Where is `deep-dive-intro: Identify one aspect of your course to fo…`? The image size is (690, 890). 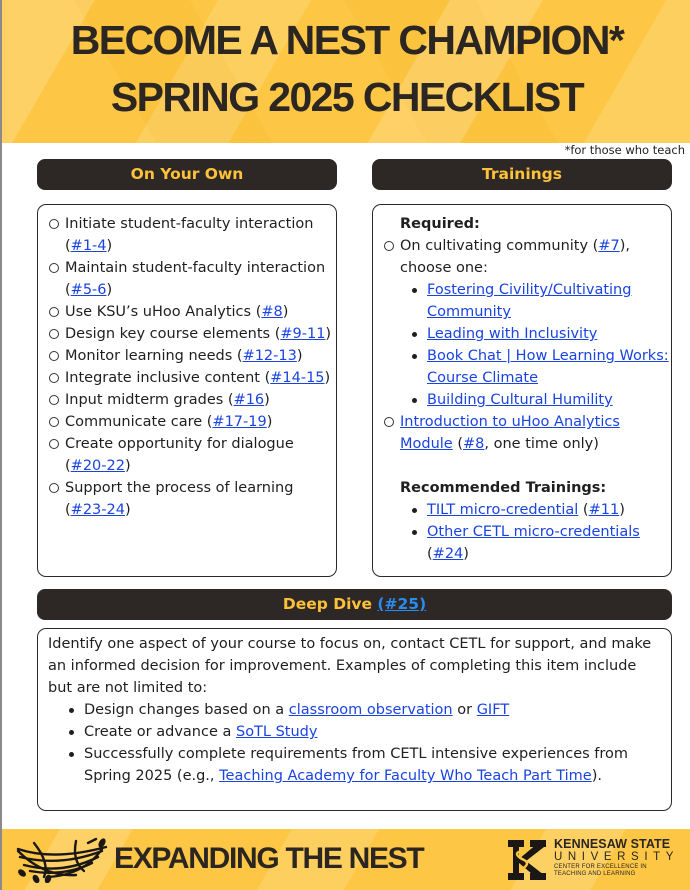
deep-dive-intro: Identify one aspect of your course to fo… is located at coordinates (350, 666).